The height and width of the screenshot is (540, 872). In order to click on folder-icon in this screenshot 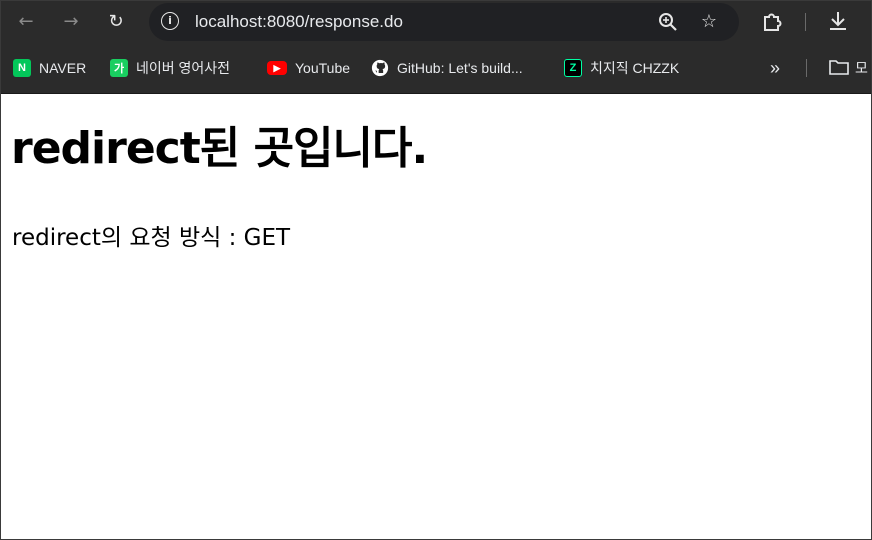, I will do `click(839, 68)`.